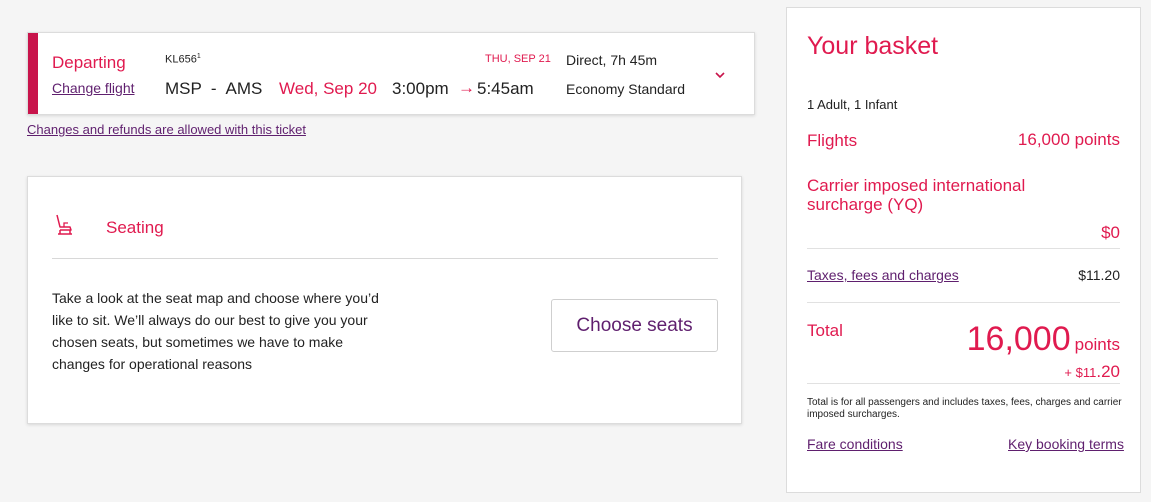 The width and height of the screenshot is (1151, 502). I want to click on flight-card-accent-bar, so click(33, 73).